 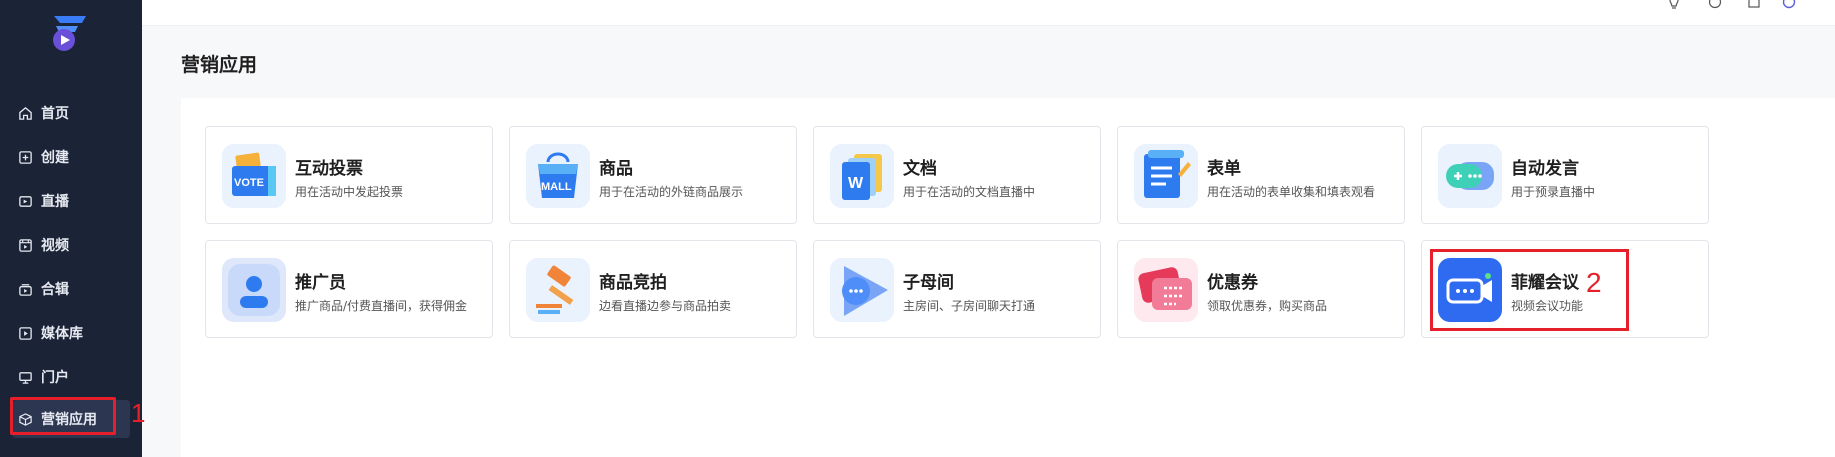 What do you see at coordinates (633, 283) in the screenshot?
I see `app-title: 商品竞拍` at bounding box center [633, 283].